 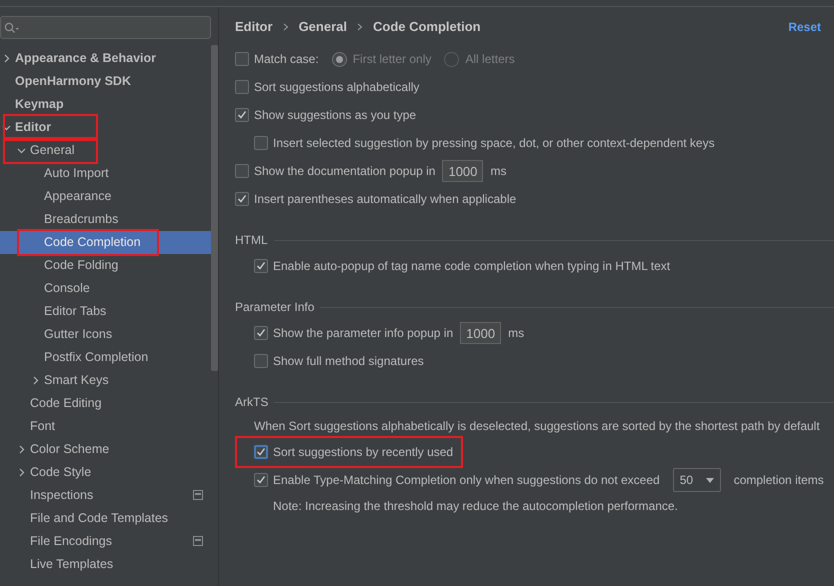 I want to click on note-text: When Sort suggestions alphabetically is deselected, suggestions are sorted by the shortest path by default, so click(x=537, y=426).